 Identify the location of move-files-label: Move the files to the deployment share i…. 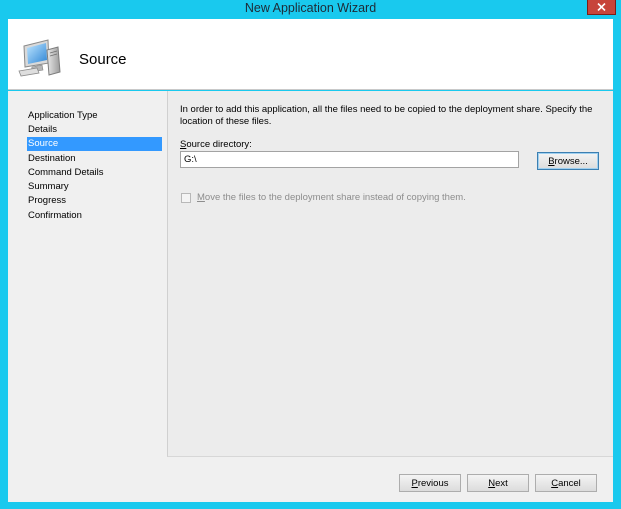
(331, 197).